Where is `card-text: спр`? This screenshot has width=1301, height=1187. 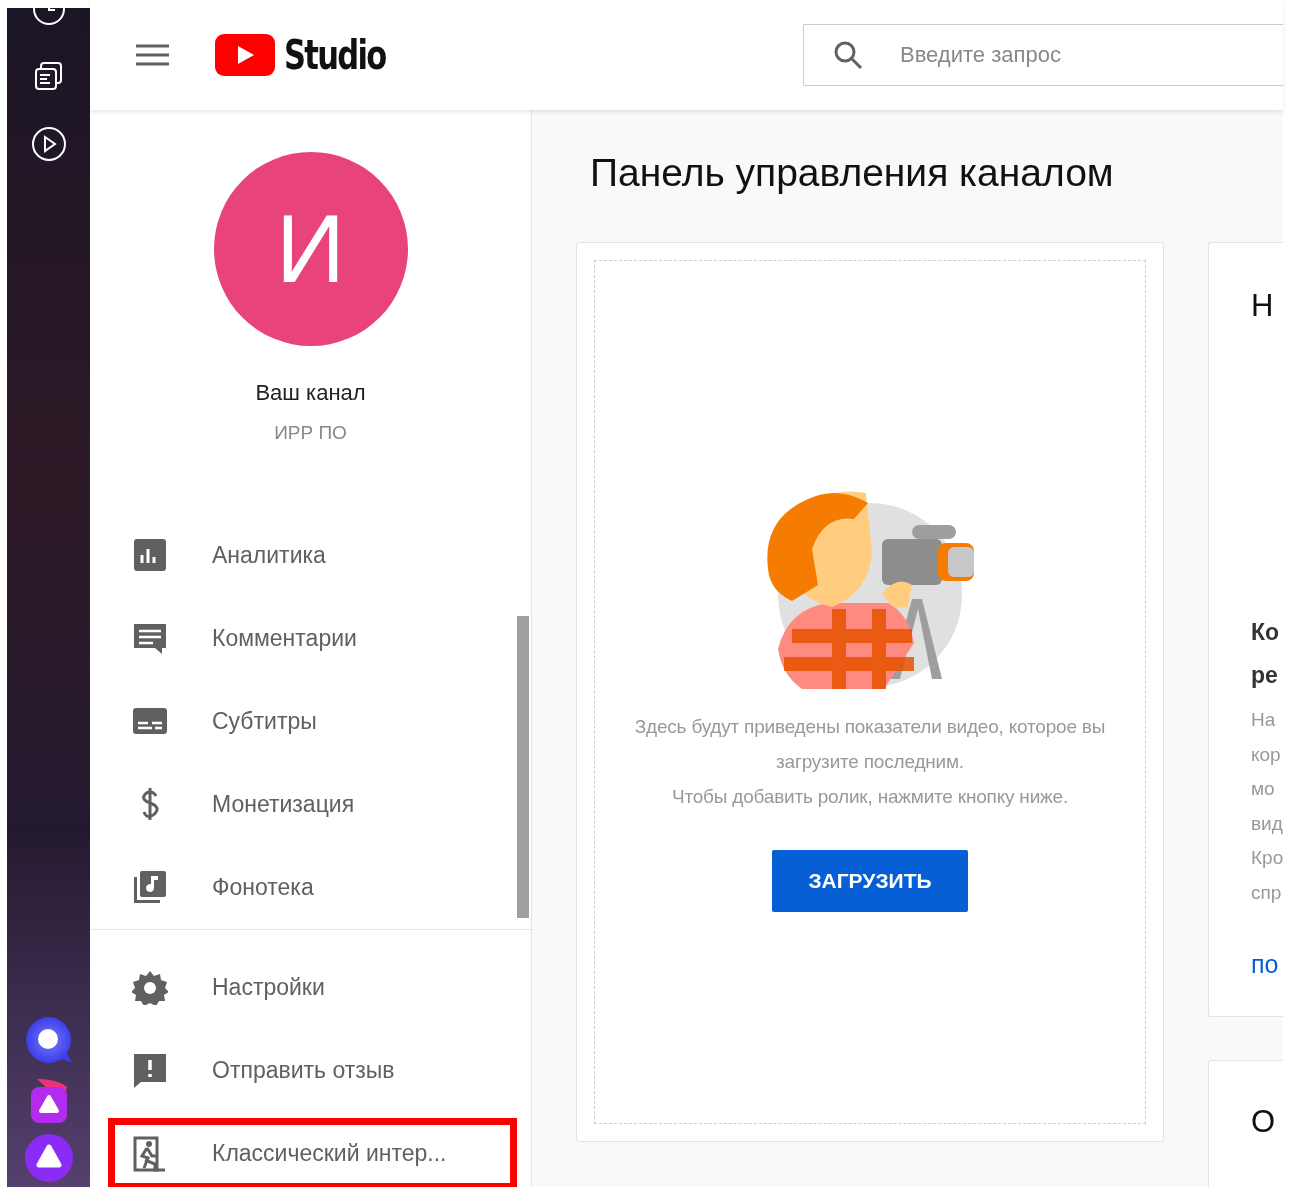 card-text: спр is located at coordinates (1267, 892).